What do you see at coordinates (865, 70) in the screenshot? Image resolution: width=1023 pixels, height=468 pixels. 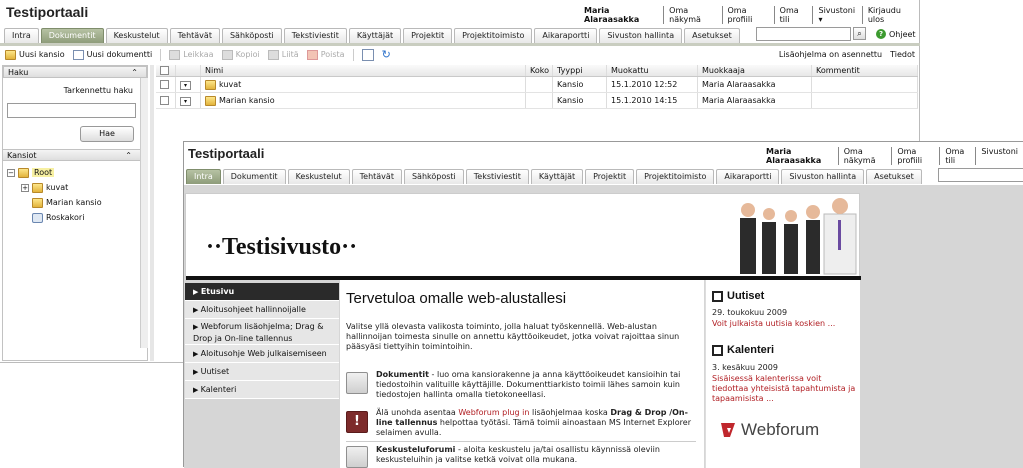 I see `col-comments: Kommentit` at bounding box center [865, 70].